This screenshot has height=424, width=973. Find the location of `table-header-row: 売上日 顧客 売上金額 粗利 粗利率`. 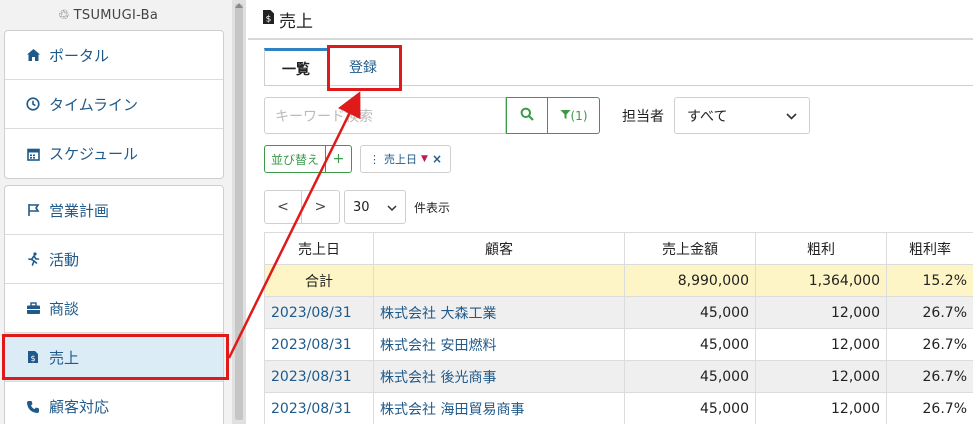

table-header-row: 売上日 顧客 売上金額 粗利 粗利率 is located at coordinates (618, 248).